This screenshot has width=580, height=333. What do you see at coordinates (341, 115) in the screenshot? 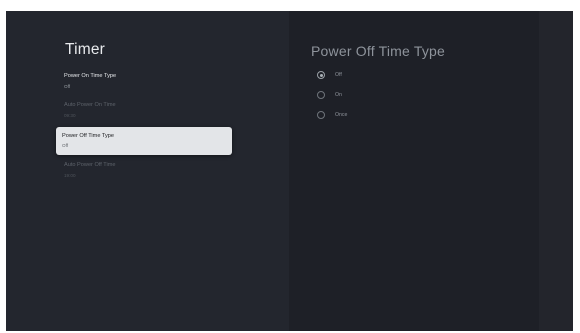
I see `radio-option-label: Once` at bounding box center [341, 115].